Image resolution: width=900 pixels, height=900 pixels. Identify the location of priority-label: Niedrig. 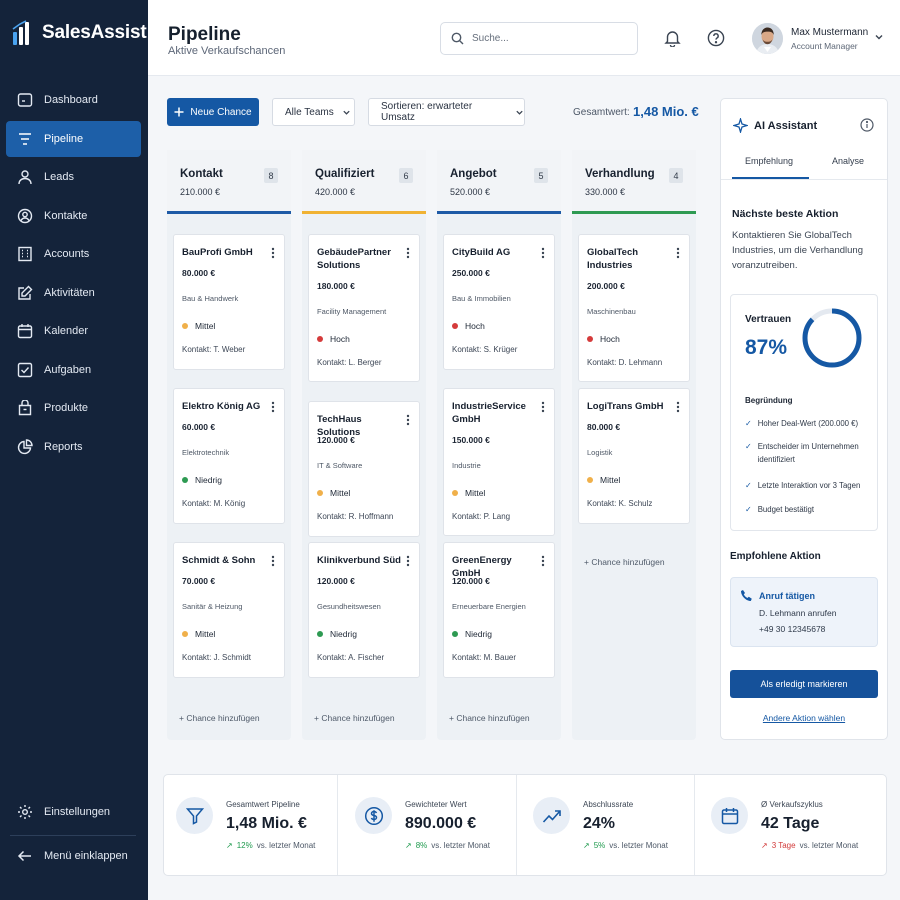
(343, 634).